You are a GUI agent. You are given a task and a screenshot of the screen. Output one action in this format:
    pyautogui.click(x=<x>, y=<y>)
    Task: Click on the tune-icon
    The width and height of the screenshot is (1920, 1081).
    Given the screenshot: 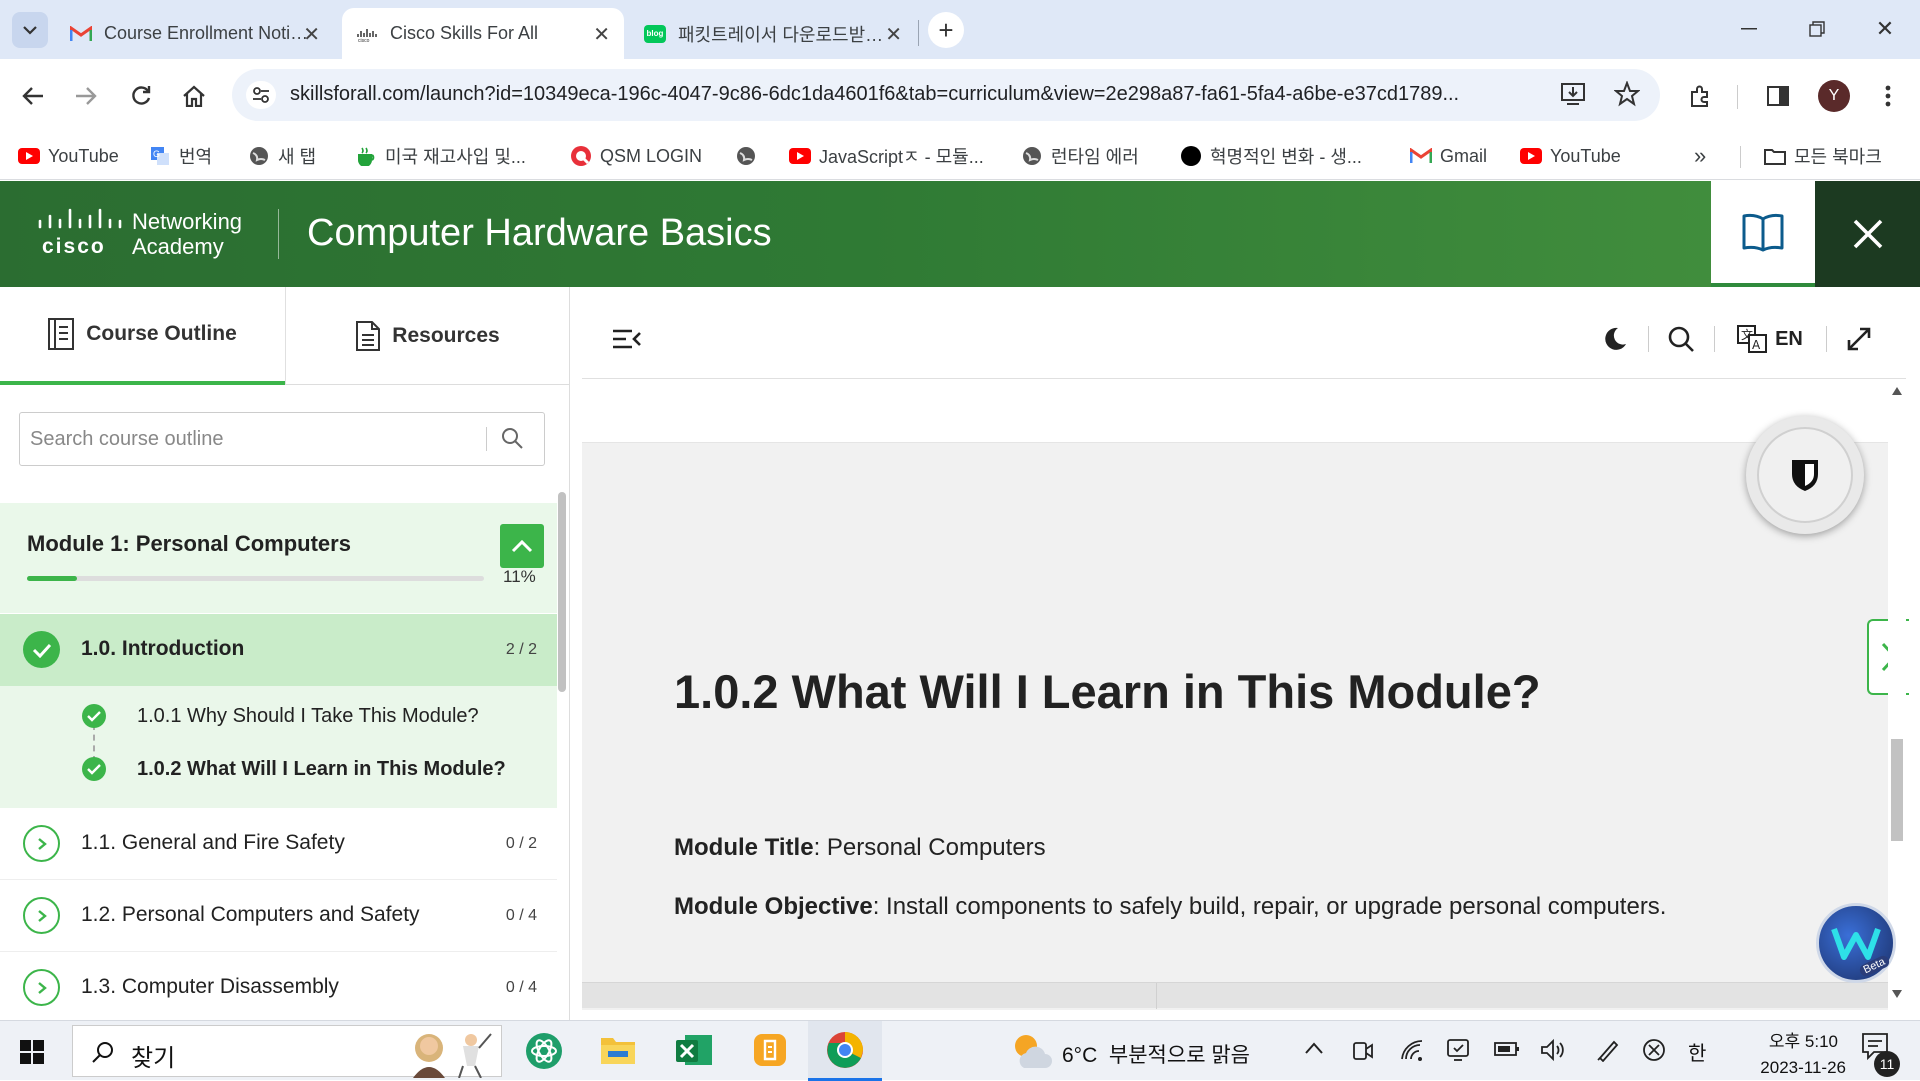 What is the action you would take?
    pyautogui.click(x=261, y=95)
    